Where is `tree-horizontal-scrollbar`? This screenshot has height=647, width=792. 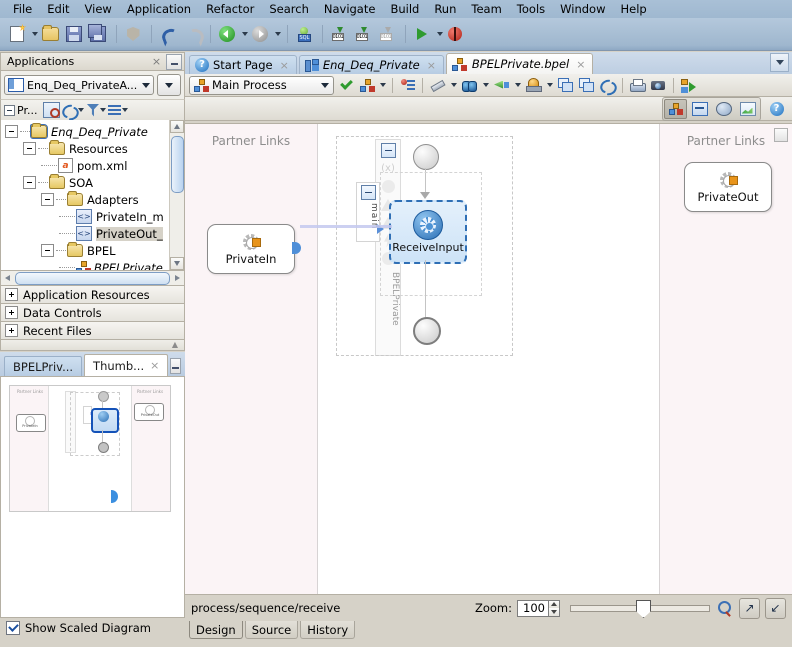
tree-horizontal-scrollbar is located at coordinates (92, 278).